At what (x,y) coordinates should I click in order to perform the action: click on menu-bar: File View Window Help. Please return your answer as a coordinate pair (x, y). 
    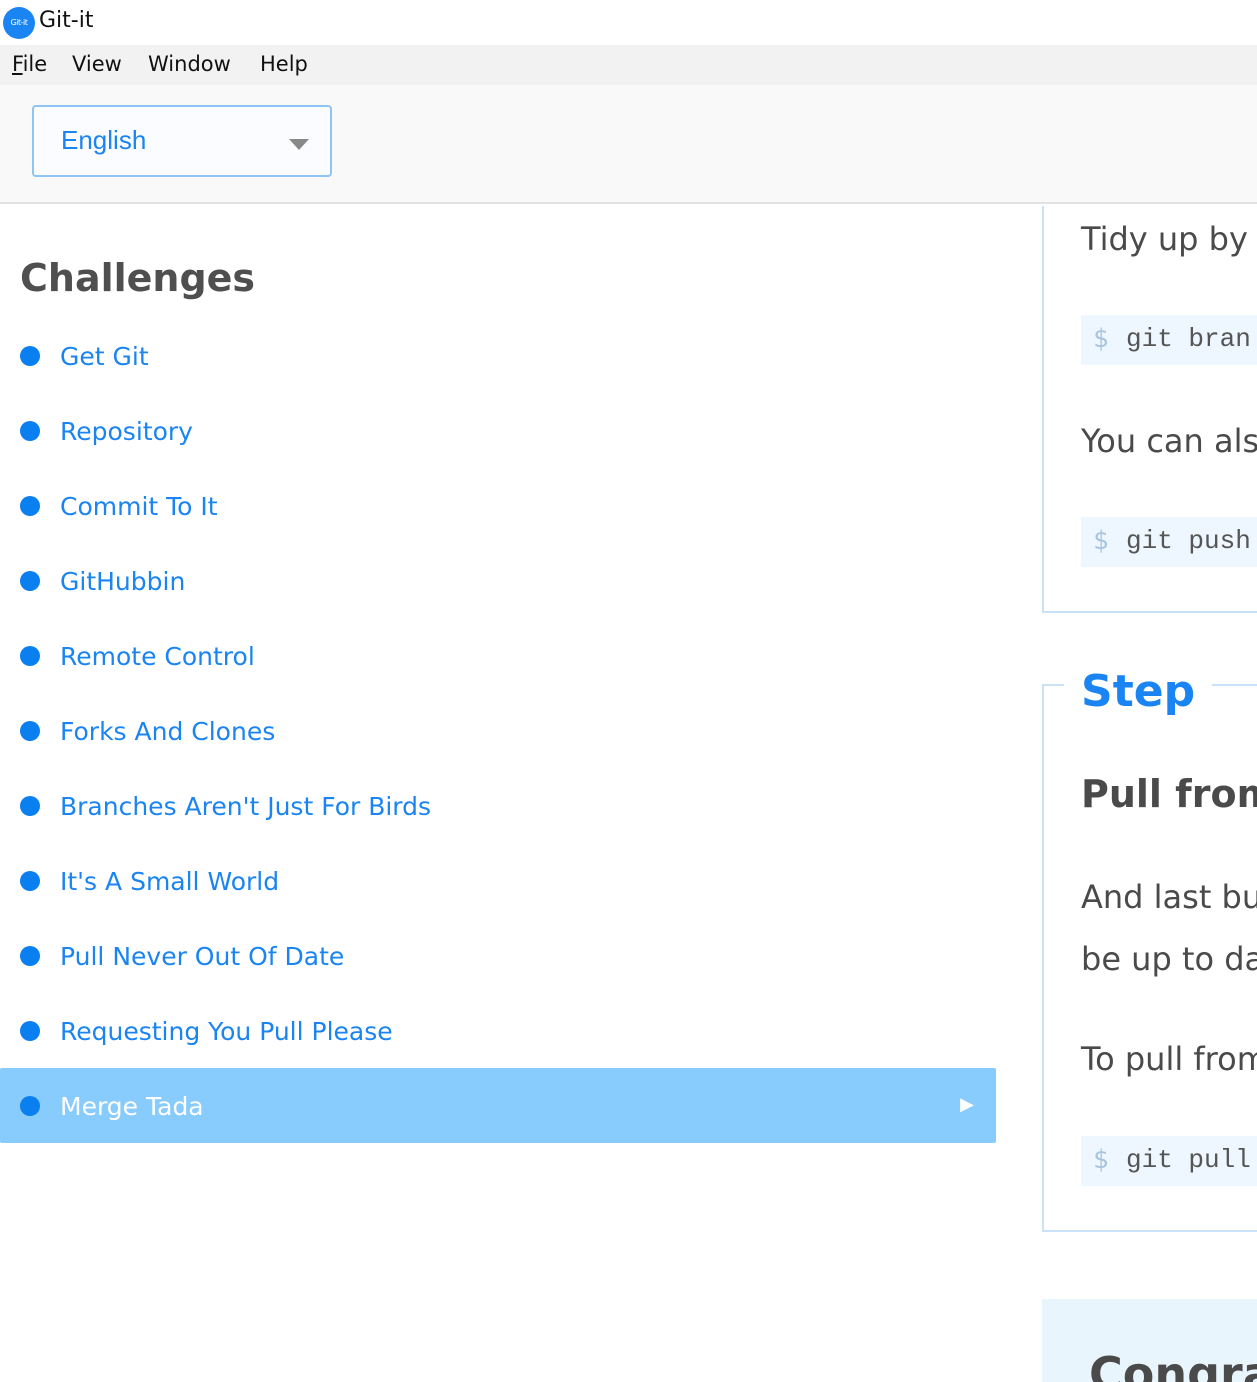
    Looking at the image, I should click on (628, 65).